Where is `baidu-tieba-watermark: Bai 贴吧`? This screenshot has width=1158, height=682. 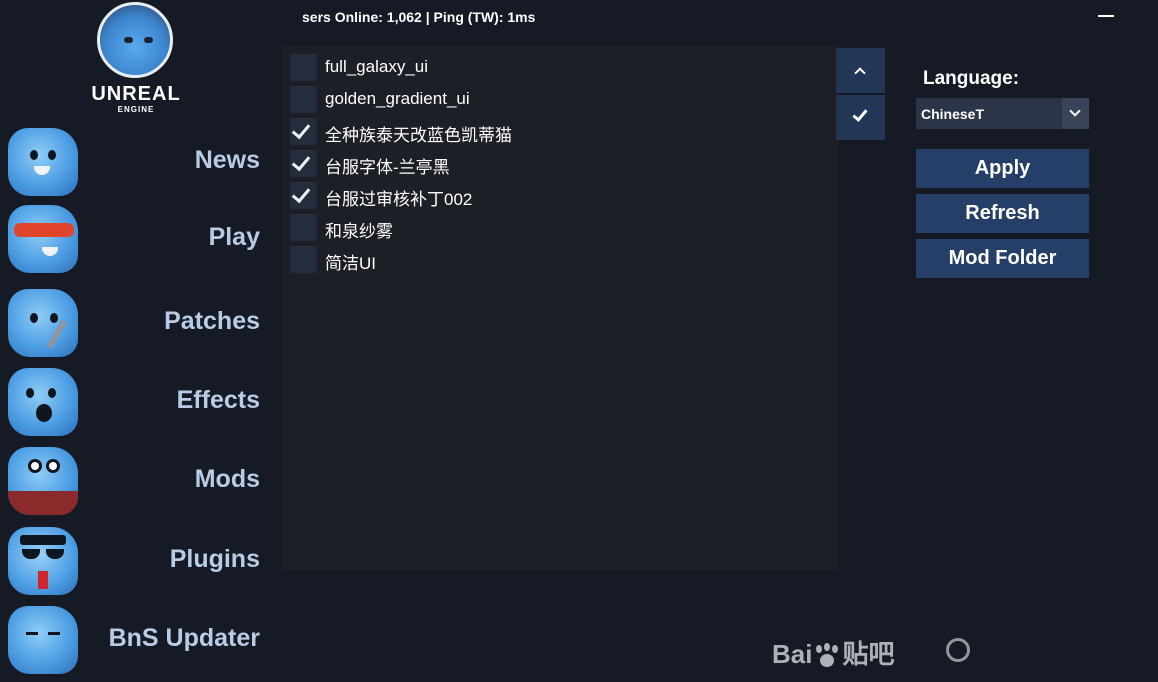 baidu-tieba-watermark: Bai 贴吧 is located at coordinates (833, 652).